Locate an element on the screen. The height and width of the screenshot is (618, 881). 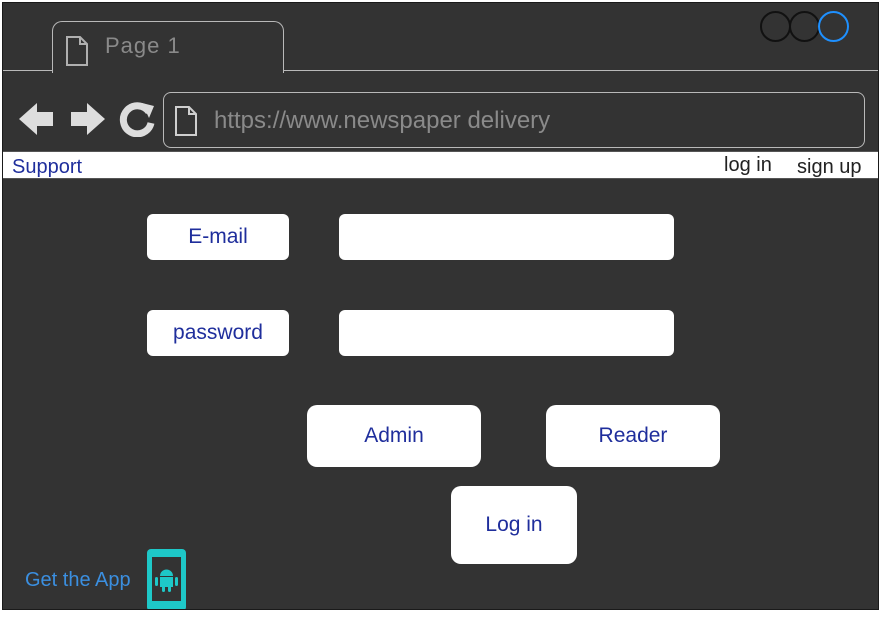
email-field is located at coordinates (506, 237).